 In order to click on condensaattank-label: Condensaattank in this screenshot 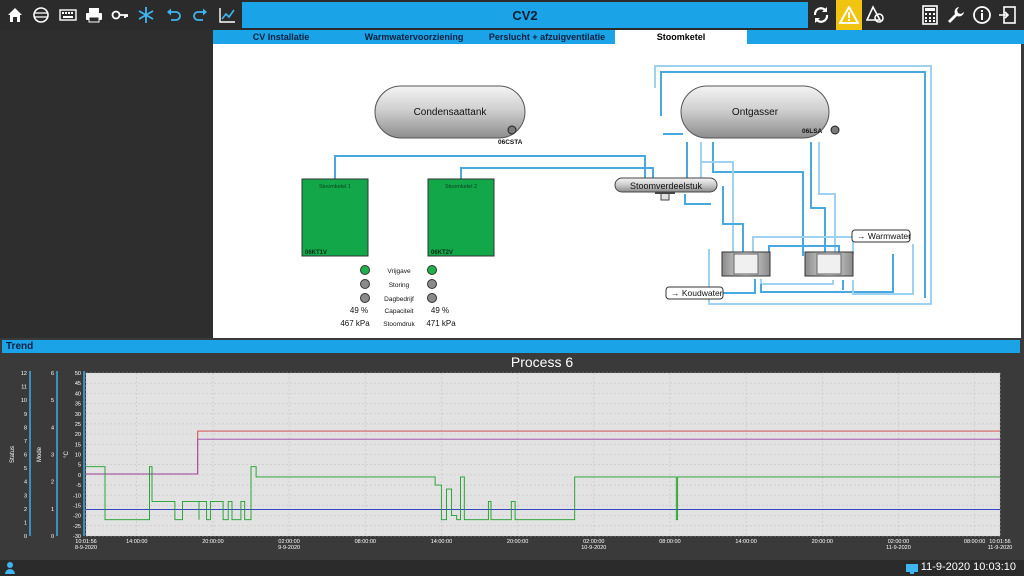, I will do `click(451, 112)`.